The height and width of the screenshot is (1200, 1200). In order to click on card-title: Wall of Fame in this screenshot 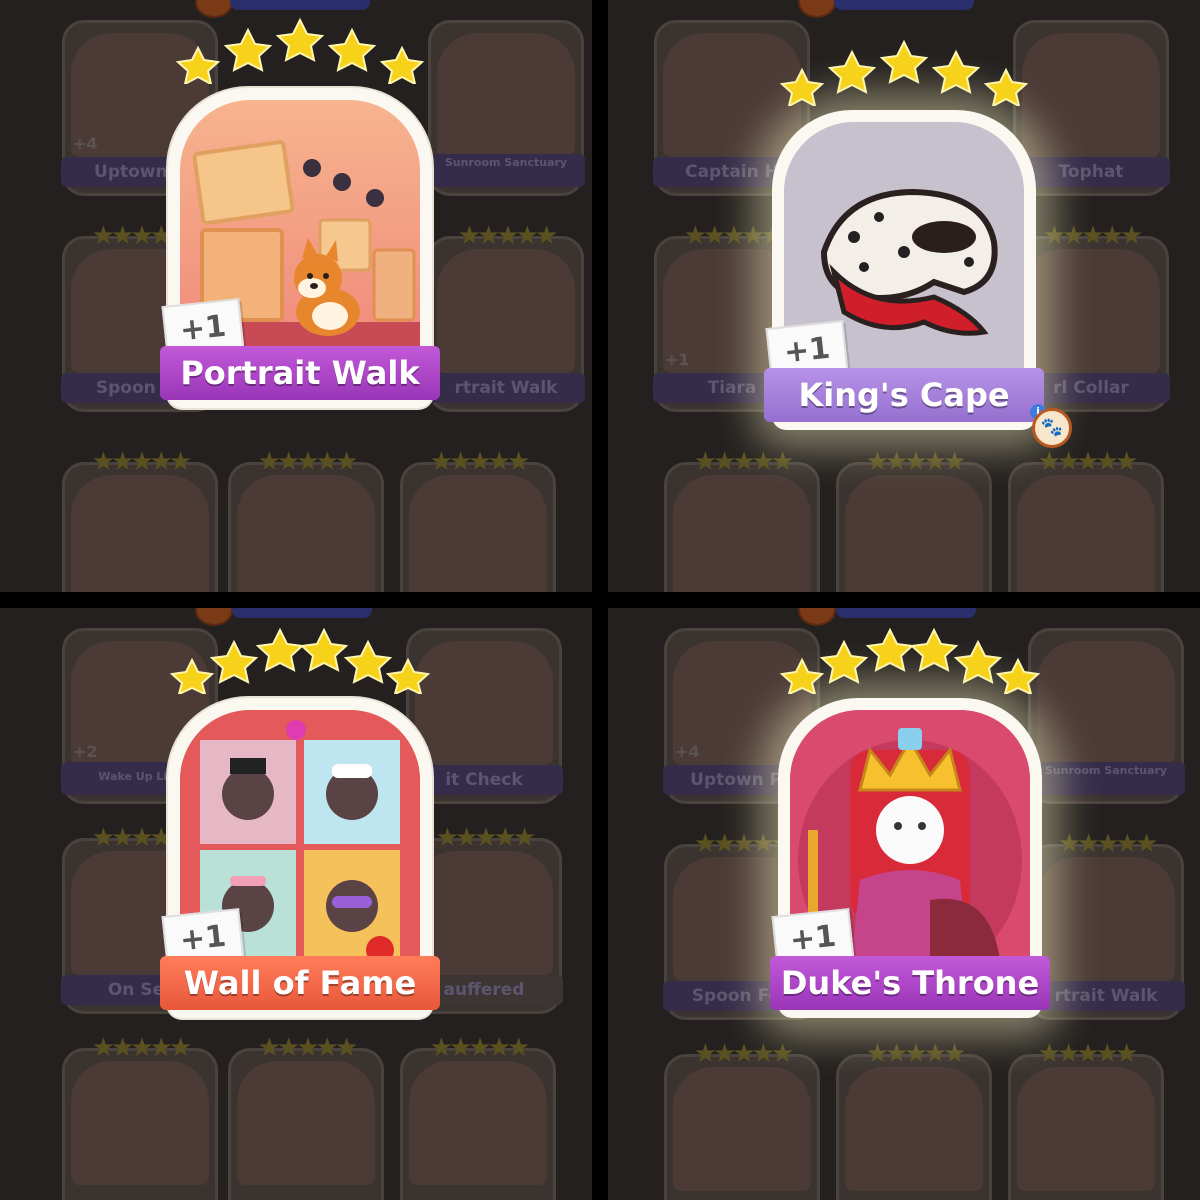, I will do `click(300, 983)`.